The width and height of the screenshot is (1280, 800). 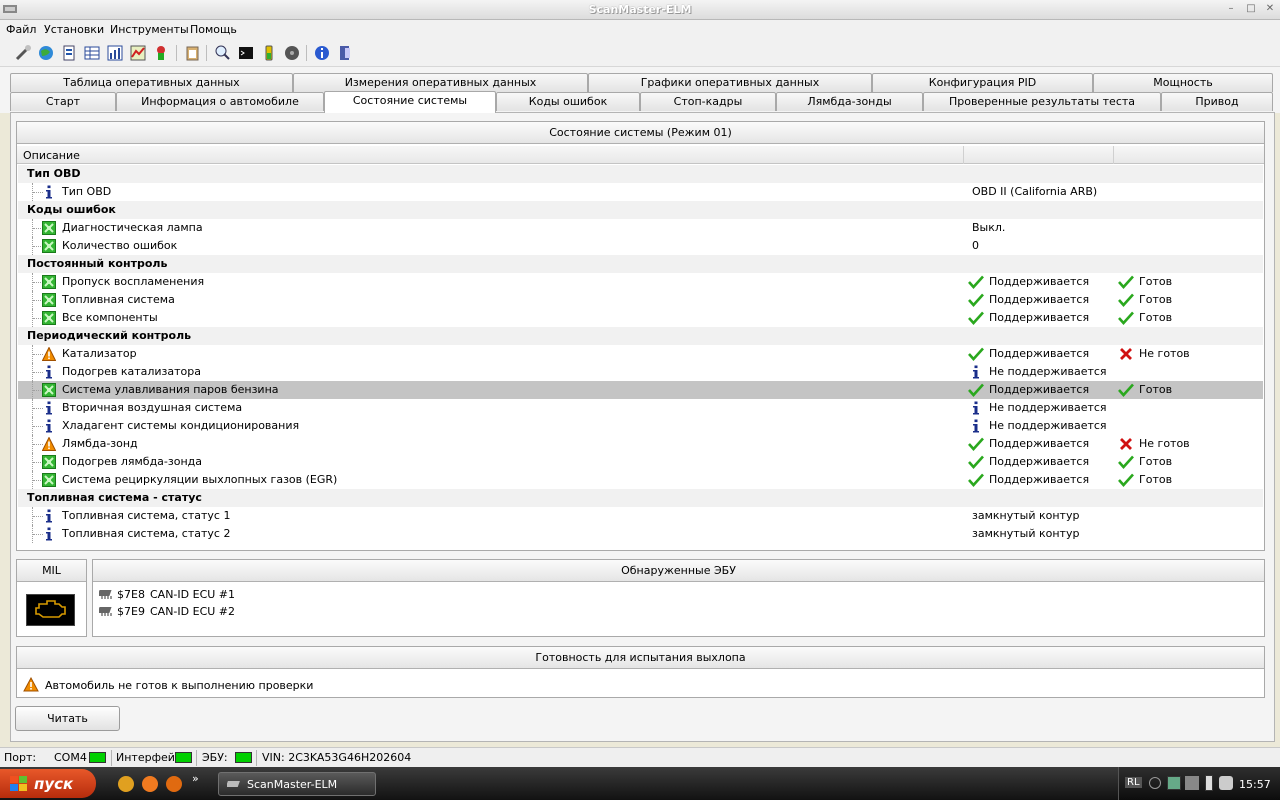 I want to click on menu-help: Помощь, so click(x=213, y=29).